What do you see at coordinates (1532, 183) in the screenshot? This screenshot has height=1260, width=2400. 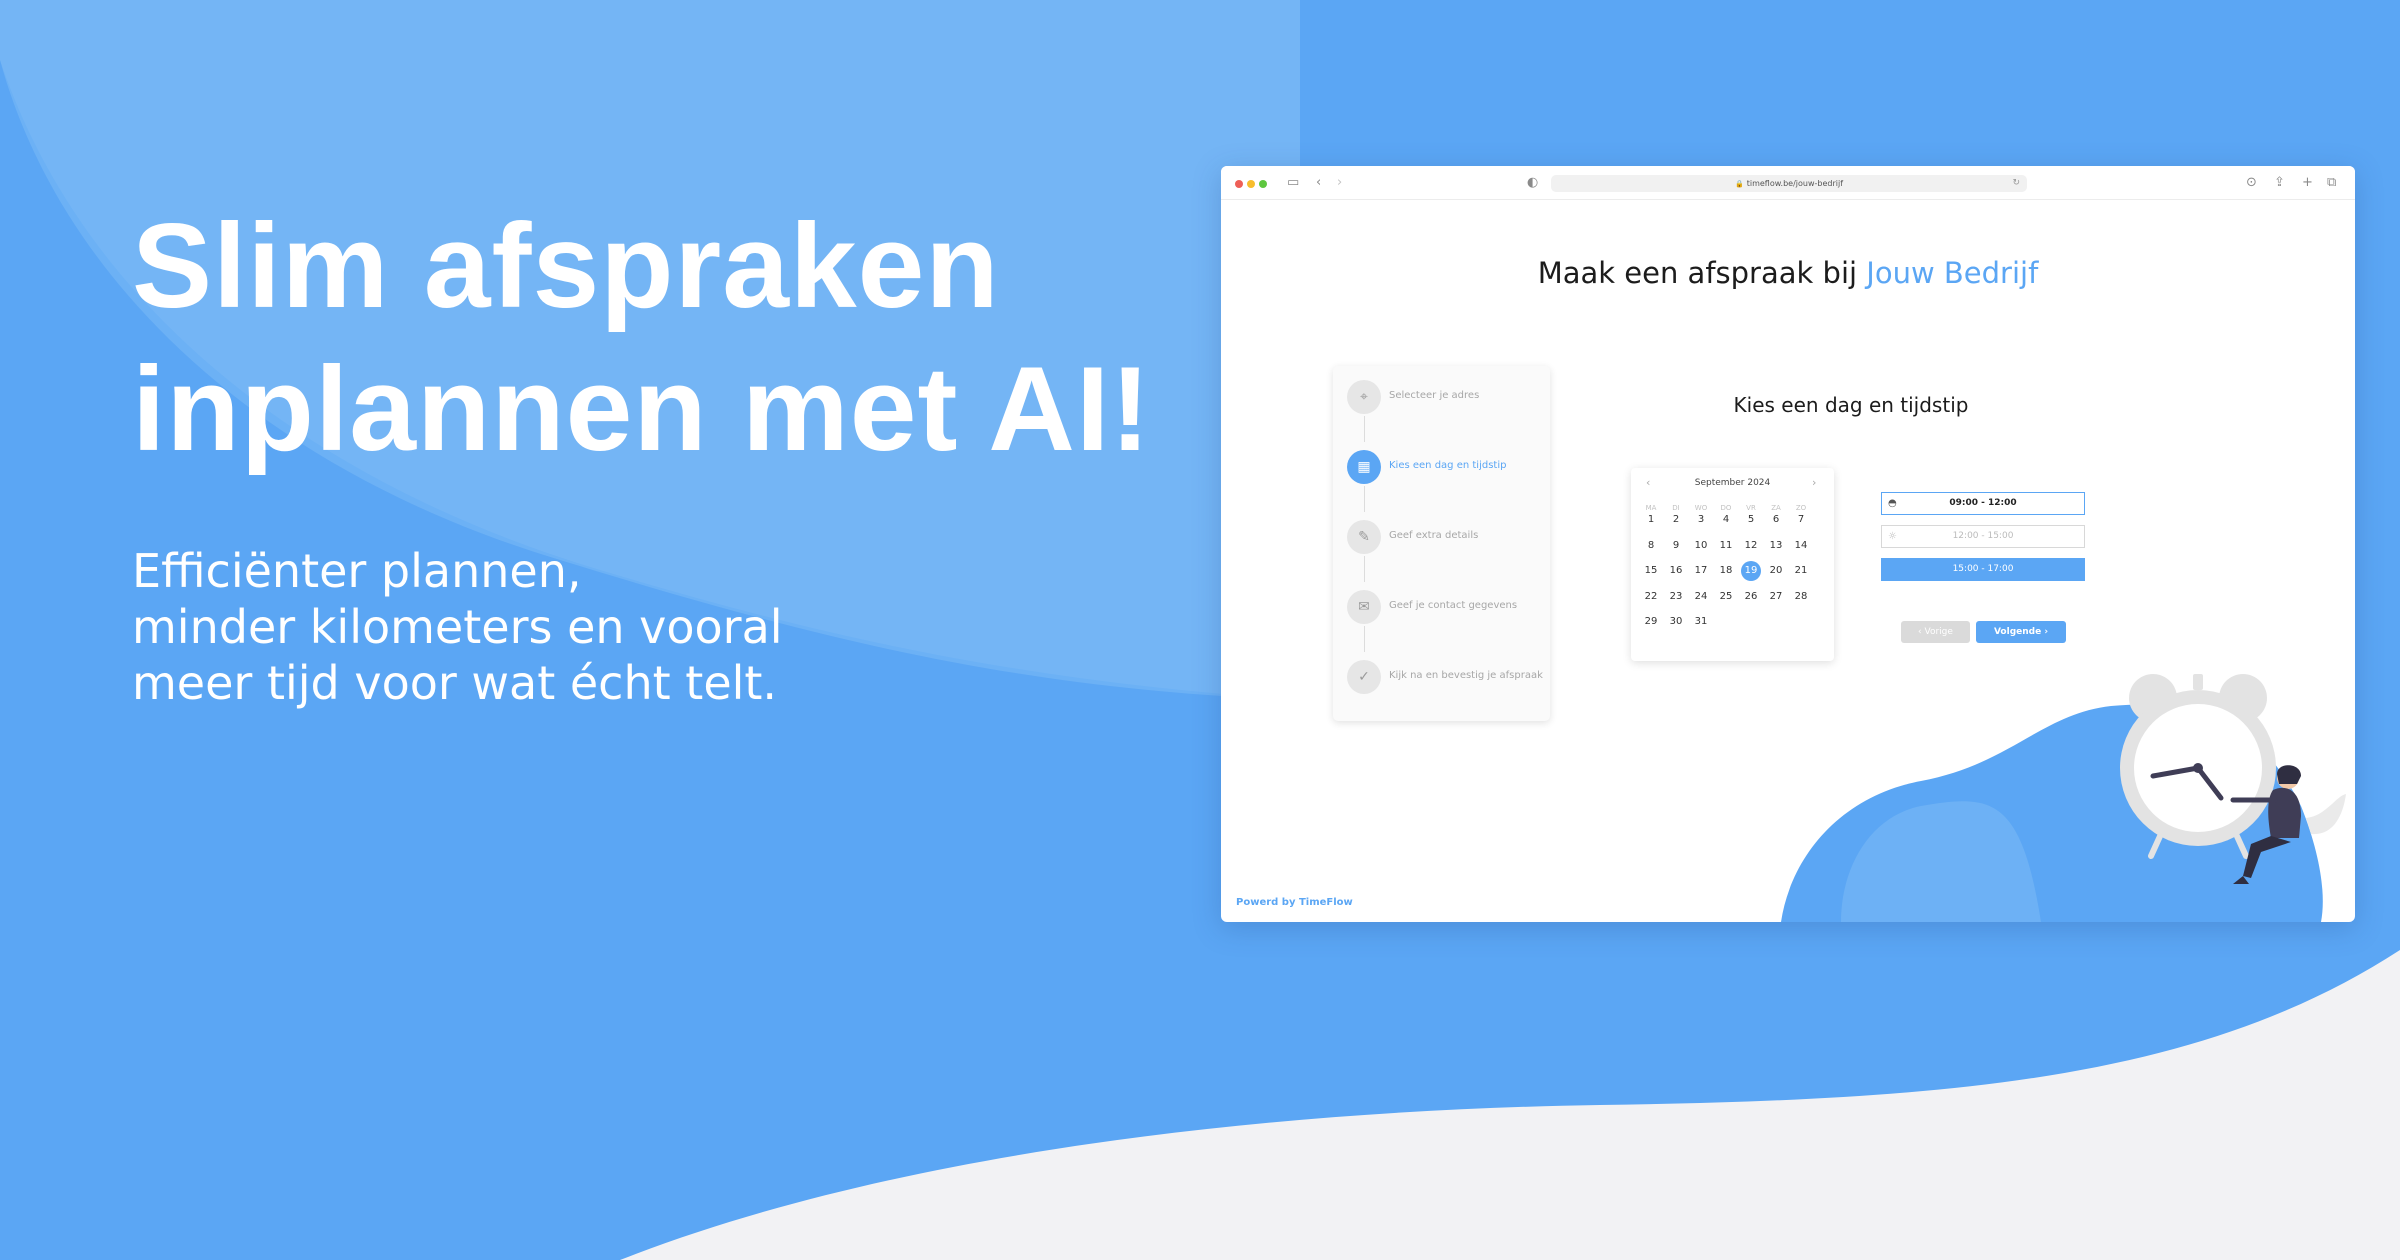 I see `privacy-shield-icon: ◐` at bounding box center [1532, 183].